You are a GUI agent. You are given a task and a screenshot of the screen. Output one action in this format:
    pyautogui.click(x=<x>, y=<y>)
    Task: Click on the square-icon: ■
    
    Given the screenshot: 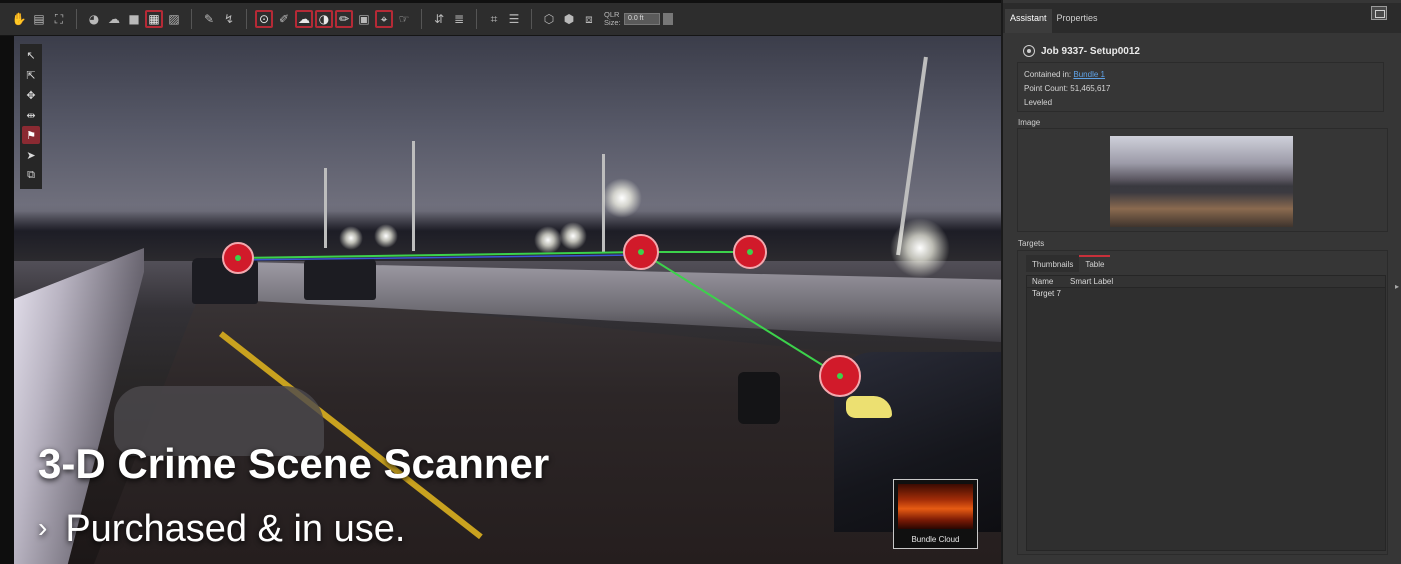 What is the action you would take?
    pyautogui.click(x=134, y=19)
    